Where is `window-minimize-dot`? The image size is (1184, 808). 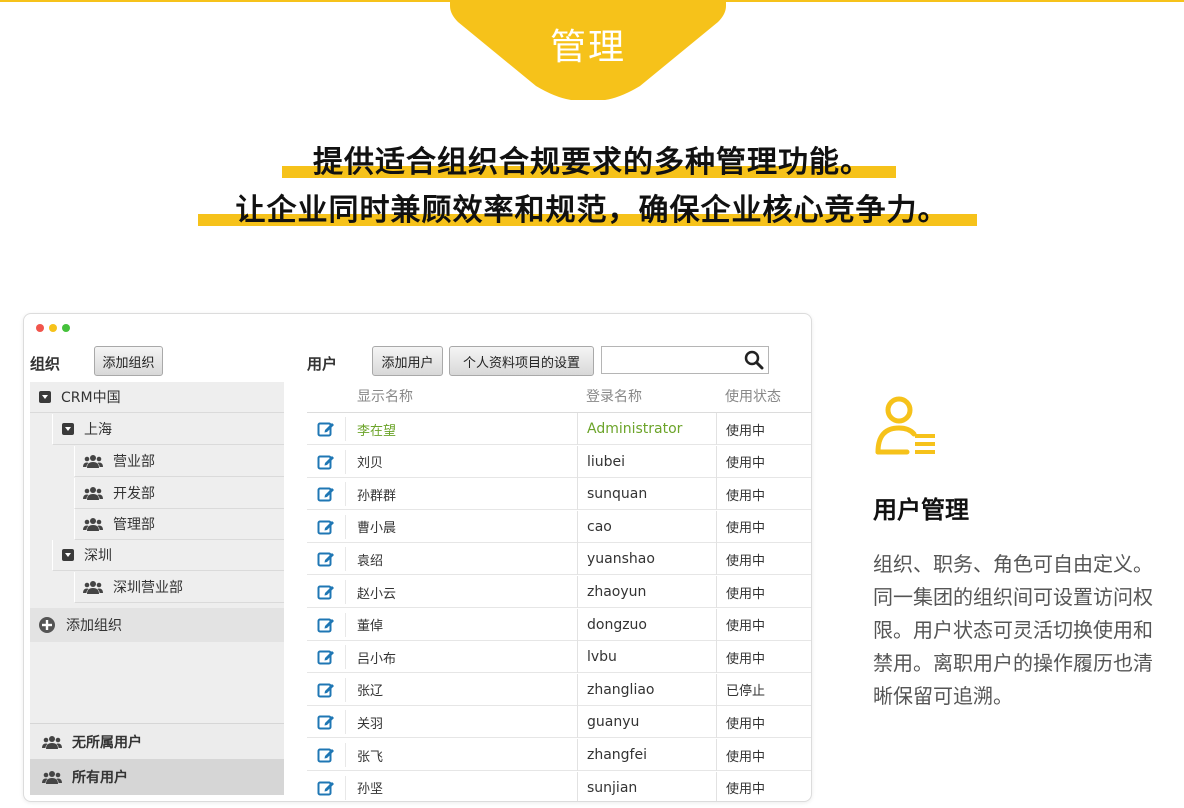 window-minimize-dot is located at coordinates (53, 328).